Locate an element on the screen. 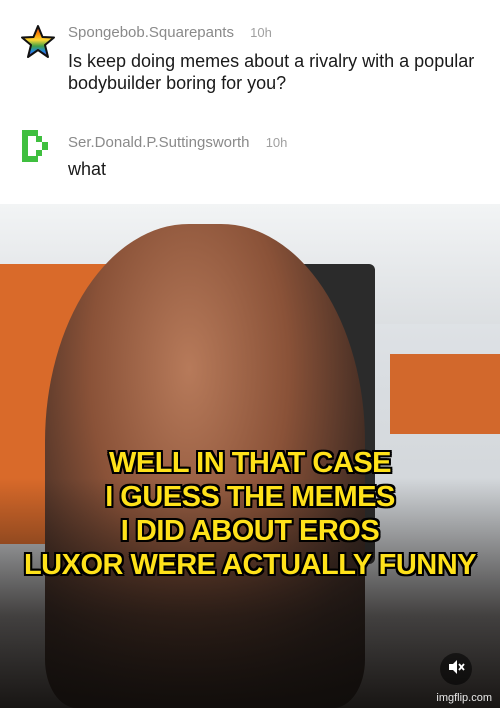  username-link: Spongebob.Squarepants is located at coordinates (151, 32).